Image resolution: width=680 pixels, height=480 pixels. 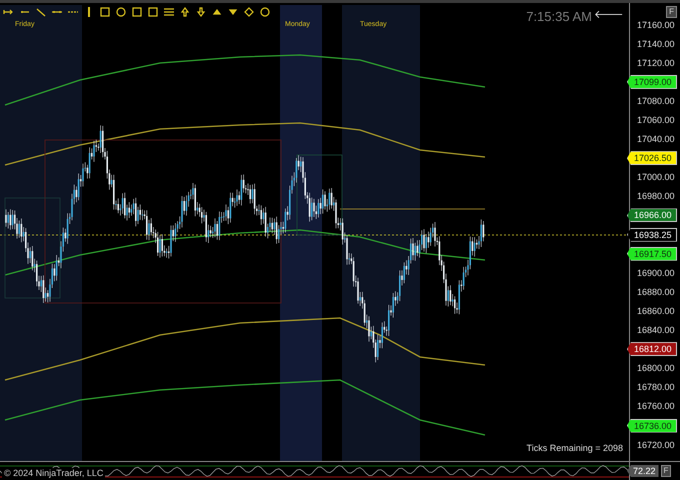 I want to click on lines-icon, so click(x=169, y=12).